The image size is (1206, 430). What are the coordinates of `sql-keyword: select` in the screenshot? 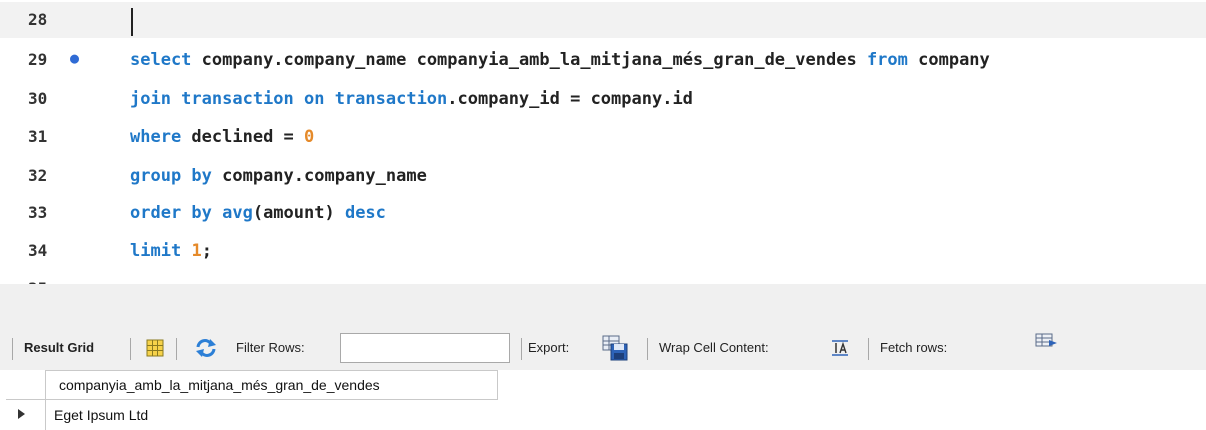 It's located at (161, 60).